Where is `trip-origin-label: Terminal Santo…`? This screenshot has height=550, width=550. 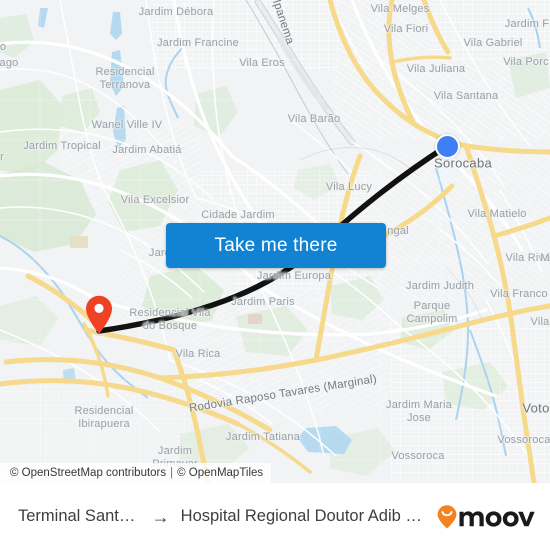 trip-origin-label: Terminal Santo… is located at coordinates (79, 516).